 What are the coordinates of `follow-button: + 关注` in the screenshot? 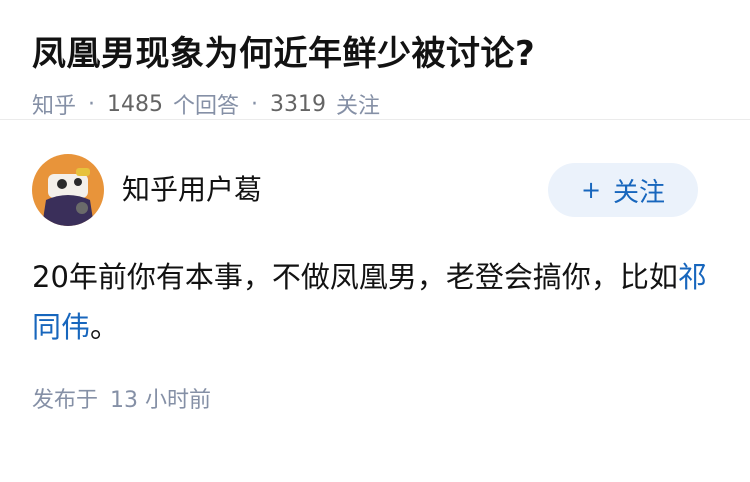 It's located at (623, 190).